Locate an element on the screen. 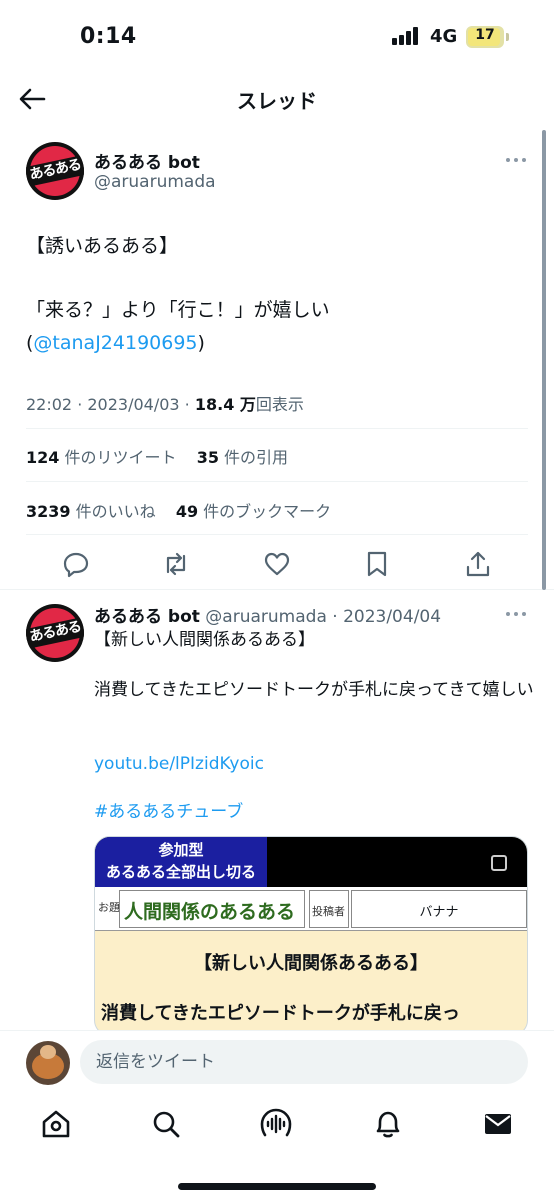  home-icon is located at coordinates (56, 1124).